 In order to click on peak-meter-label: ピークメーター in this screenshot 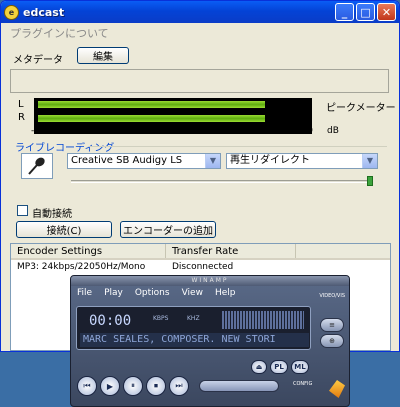, I will do `click(361, 108)`.